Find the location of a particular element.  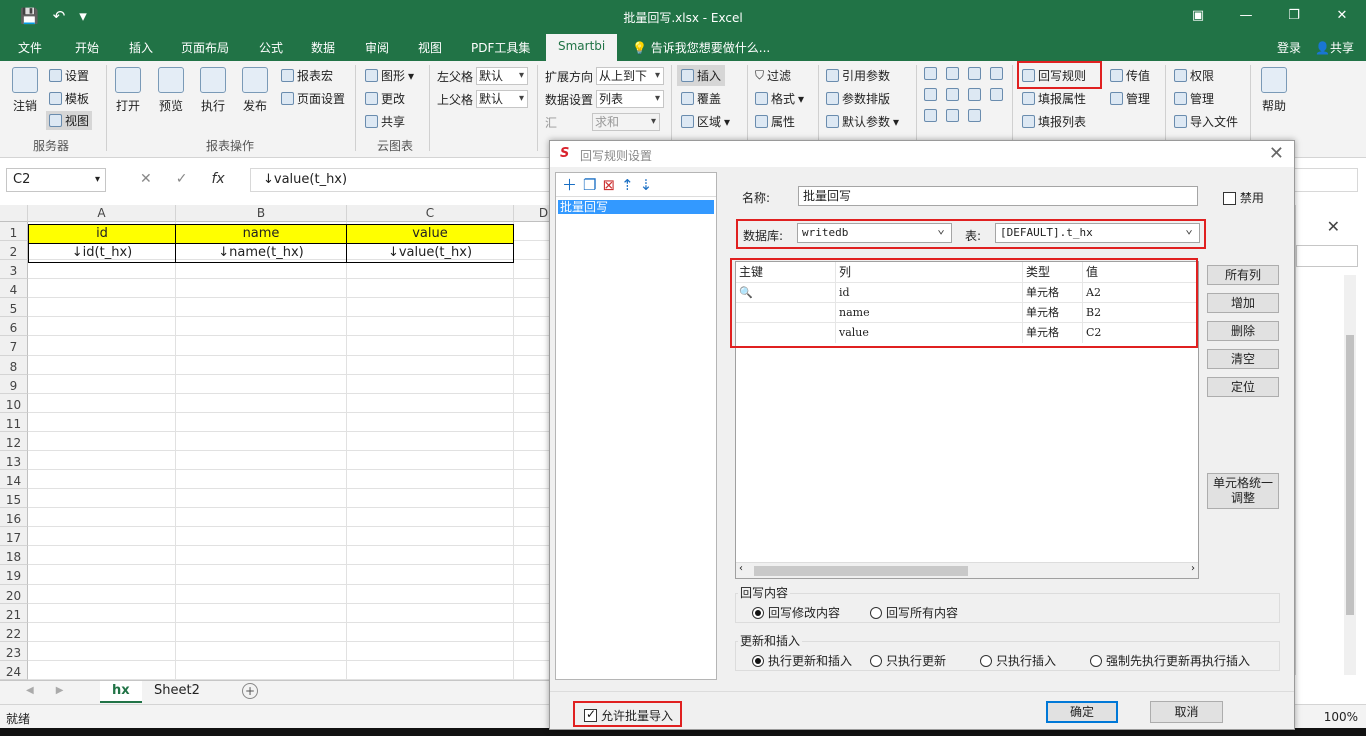

top-parent-dropdown: 默认 is located at coordinates (502, 99).